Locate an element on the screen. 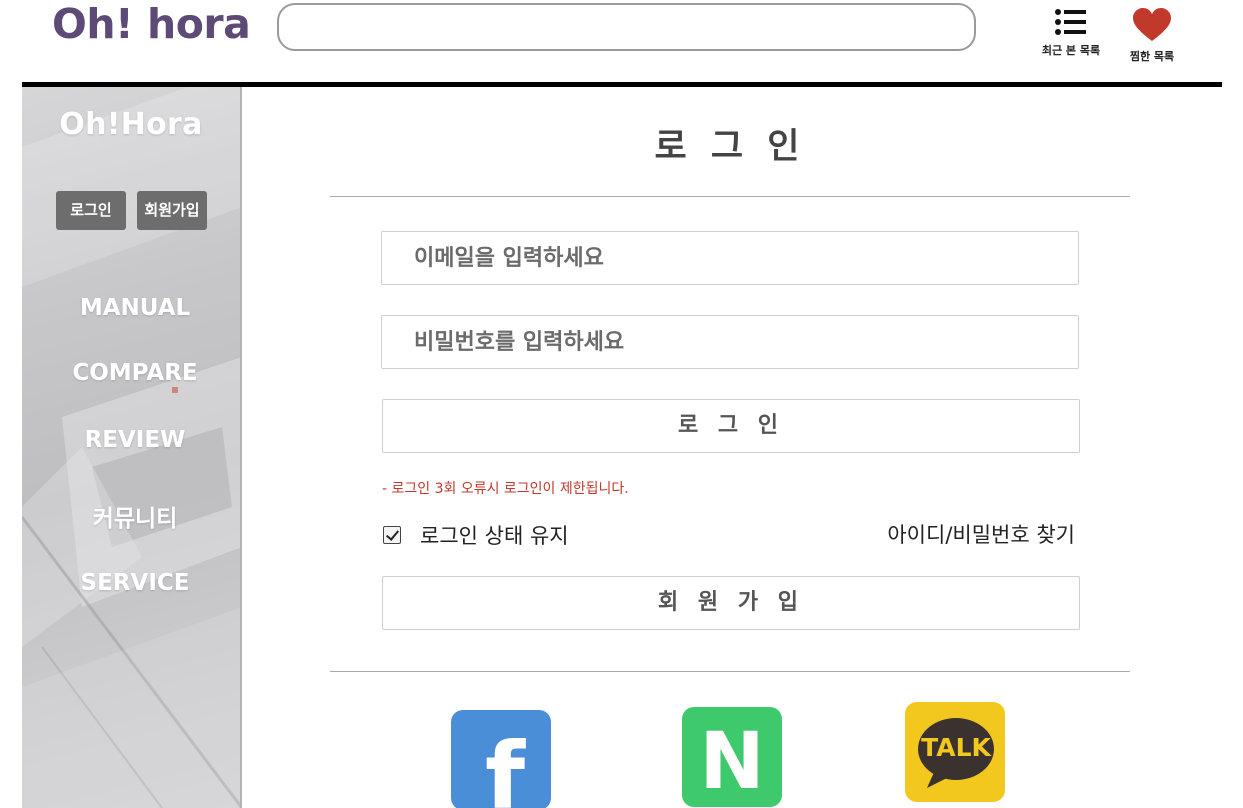 The width and height of the screenshot is (1243, 808). sidebar-title: Oh!Hora is located at coordinates (131, 124).